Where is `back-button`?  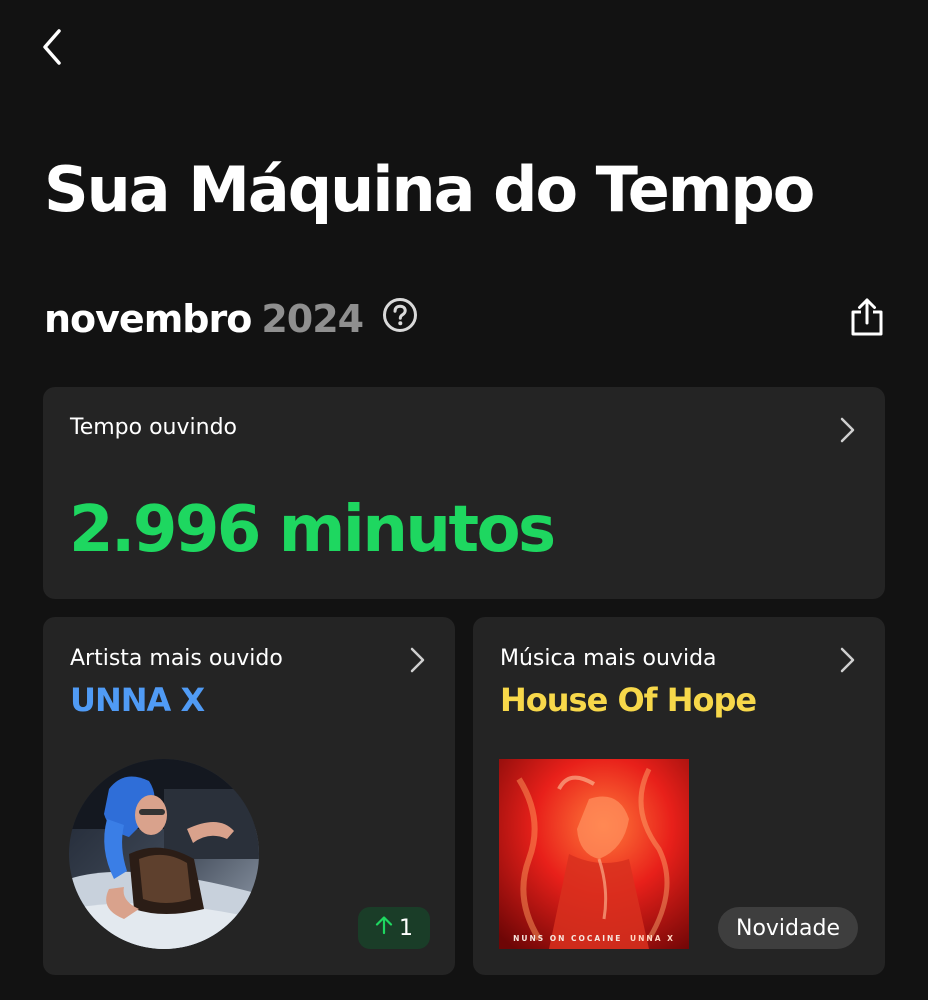
back-button is located at coordinates (52, 49).